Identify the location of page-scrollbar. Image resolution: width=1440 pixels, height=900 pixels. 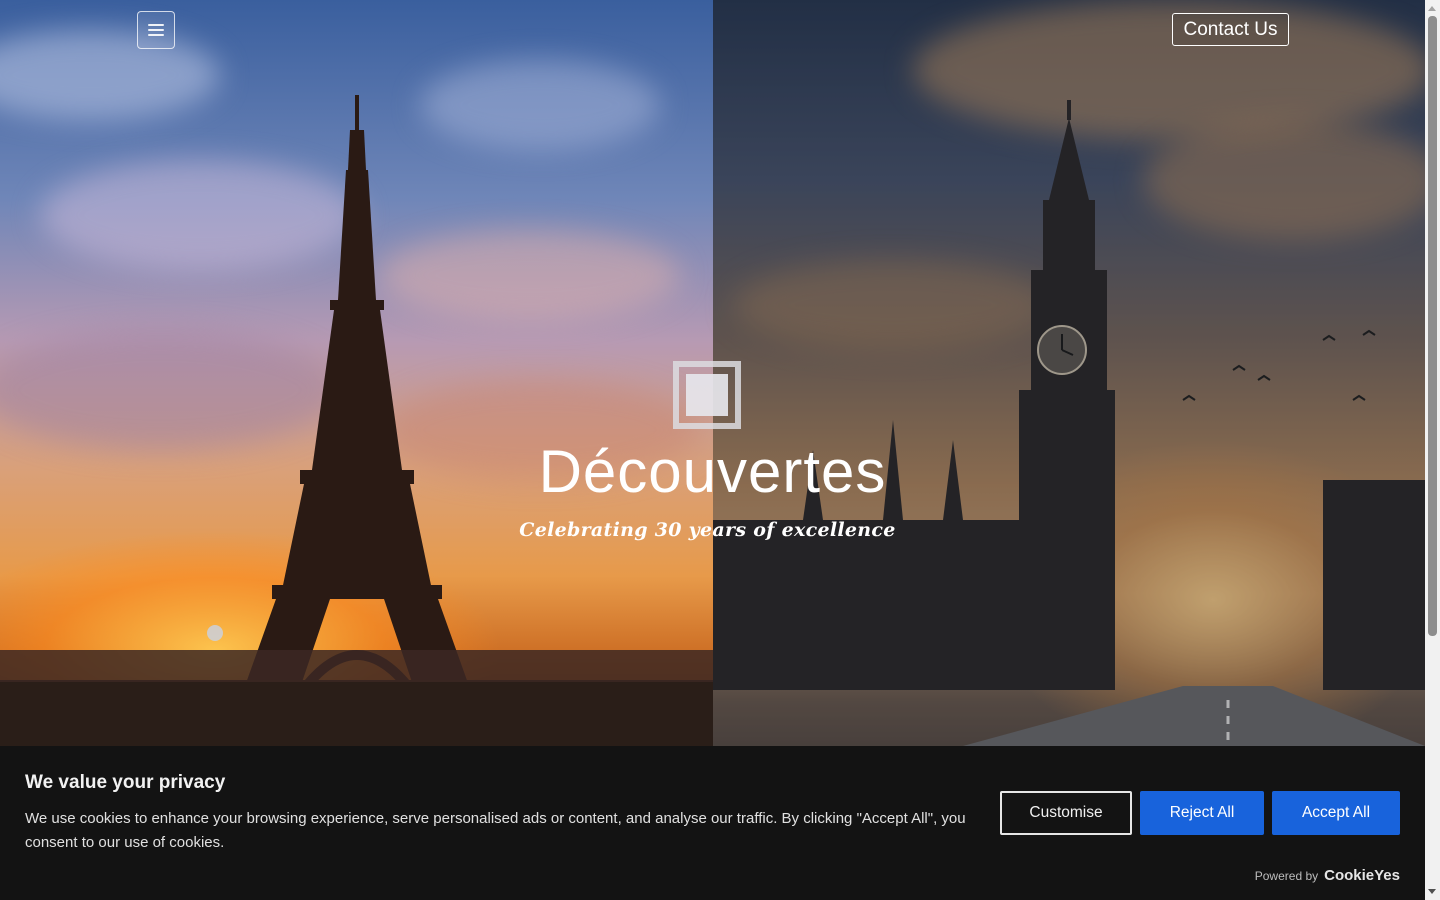
(1432, 450).